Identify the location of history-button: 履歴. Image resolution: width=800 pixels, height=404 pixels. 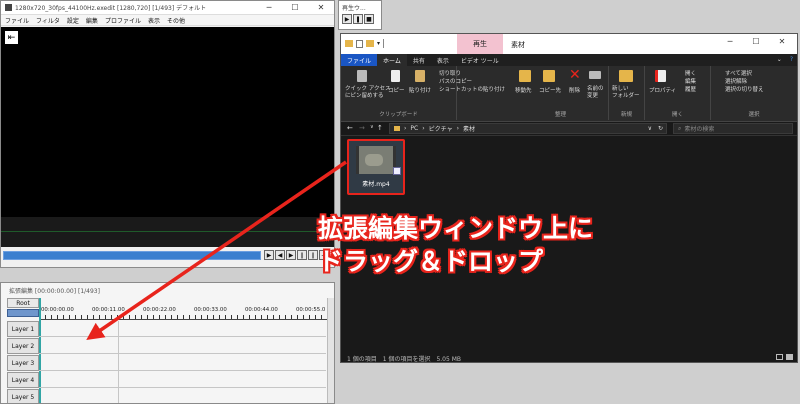
(690, 89).